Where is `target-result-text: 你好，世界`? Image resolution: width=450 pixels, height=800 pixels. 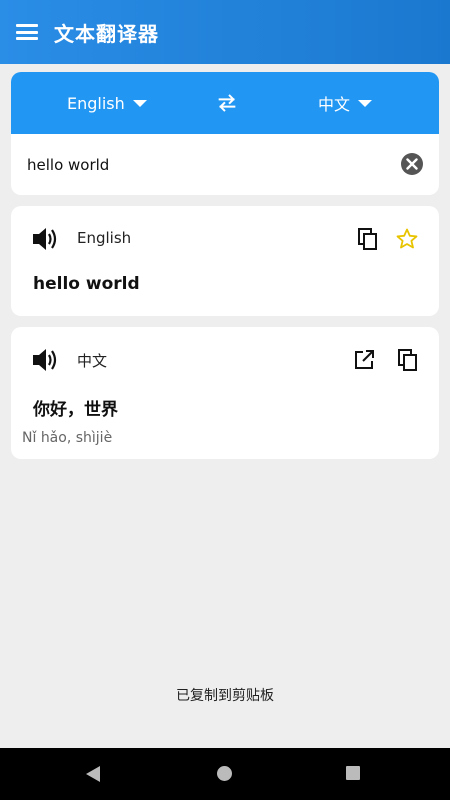 target-result-text: 你好，世界 is located at coordinates (75, 410).